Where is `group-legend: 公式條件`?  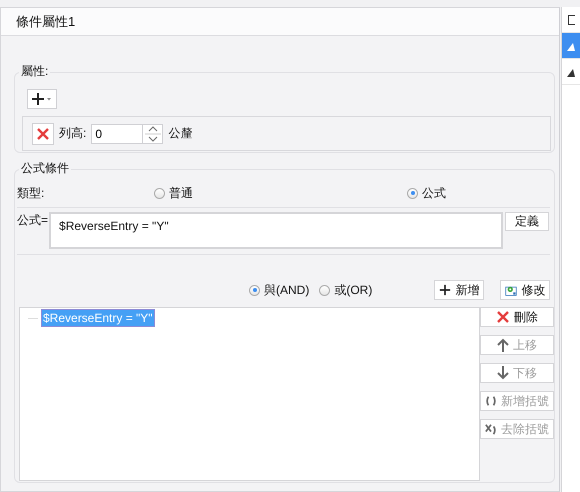
group-legend: 公式條件 is located at coordinates (45, 168).